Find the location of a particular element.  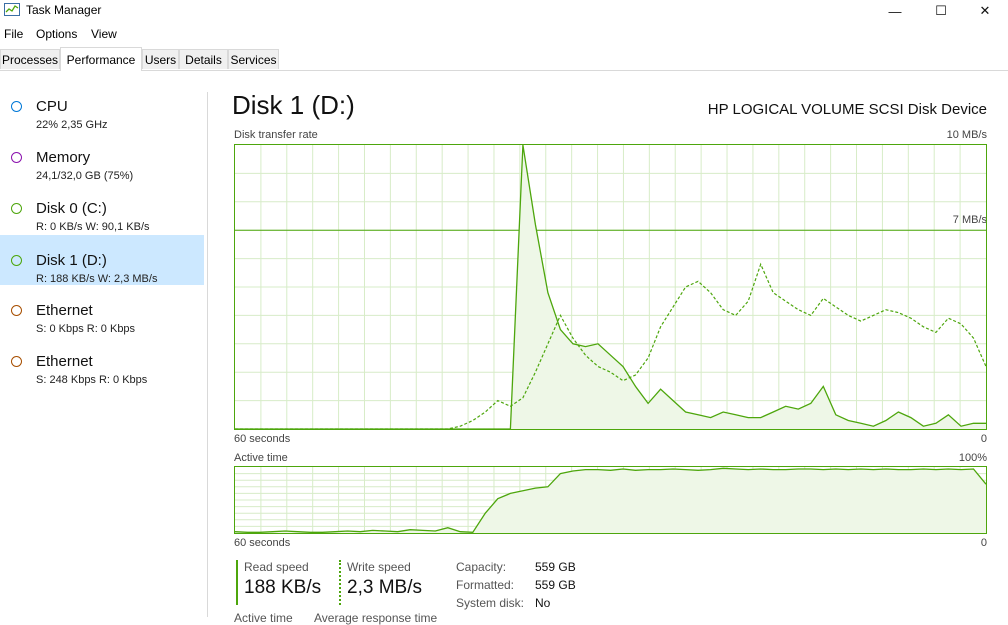

tab-performance: Performance is located at coordinates (101, 59).